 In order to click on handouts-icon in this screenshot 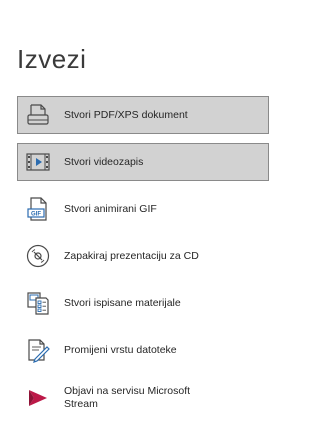, I will do `click(38, 303)`.